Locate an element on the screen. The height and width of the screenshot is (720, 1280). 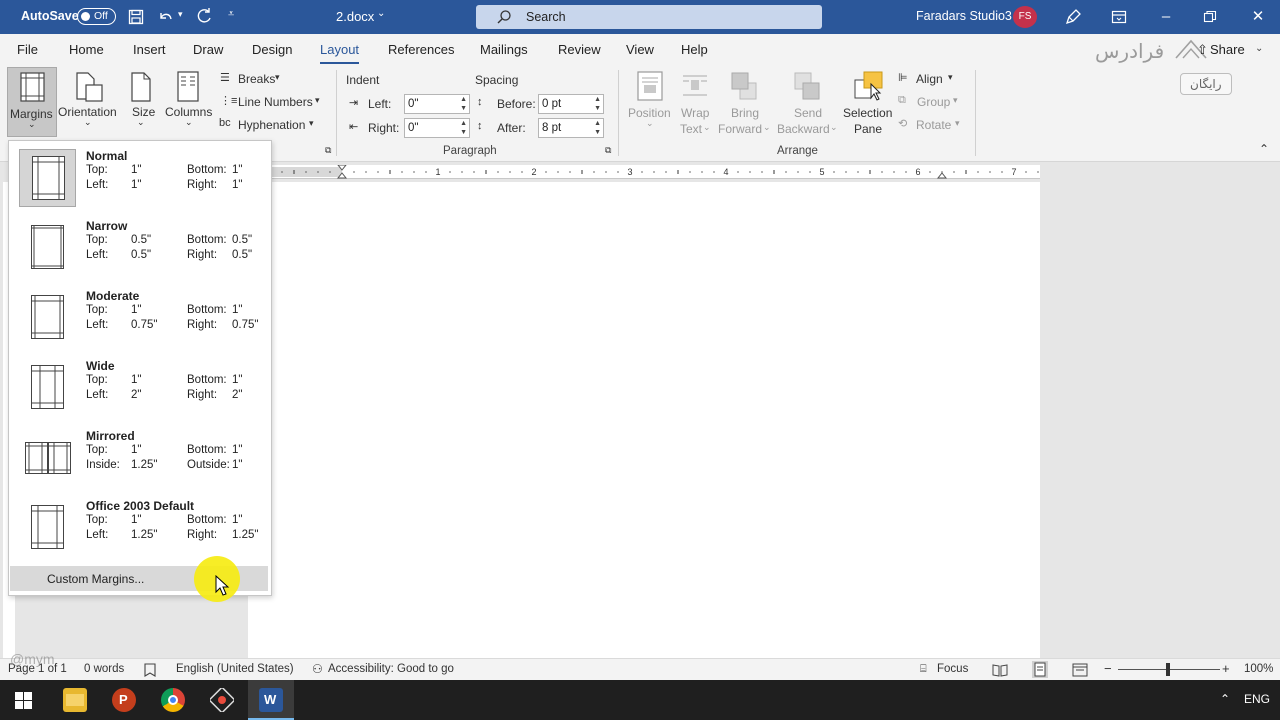
tab-home: Home is located at coordinates (86, 49).